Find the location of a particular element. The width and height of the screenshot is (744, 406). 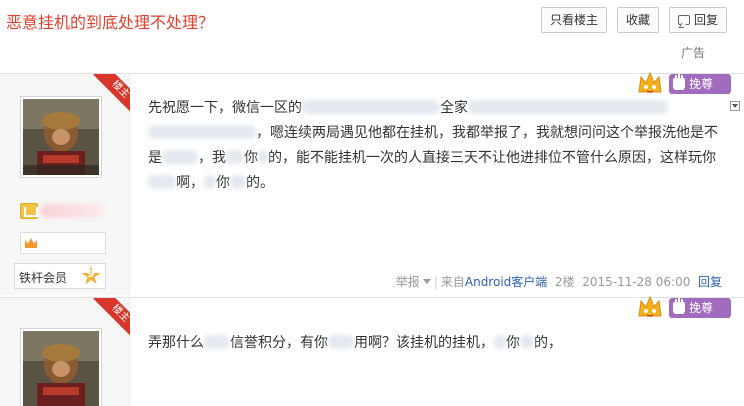

honor-icon-box is located at coordinates (63, 243).